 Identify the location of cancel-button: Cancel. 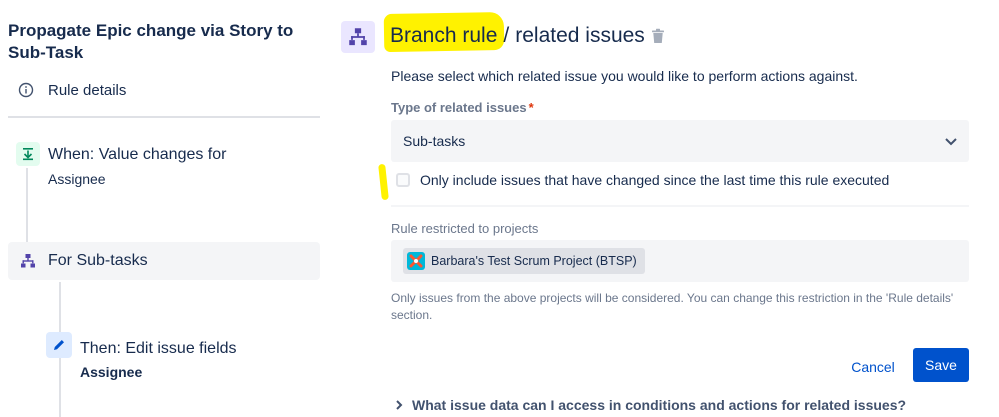
(873, 367).